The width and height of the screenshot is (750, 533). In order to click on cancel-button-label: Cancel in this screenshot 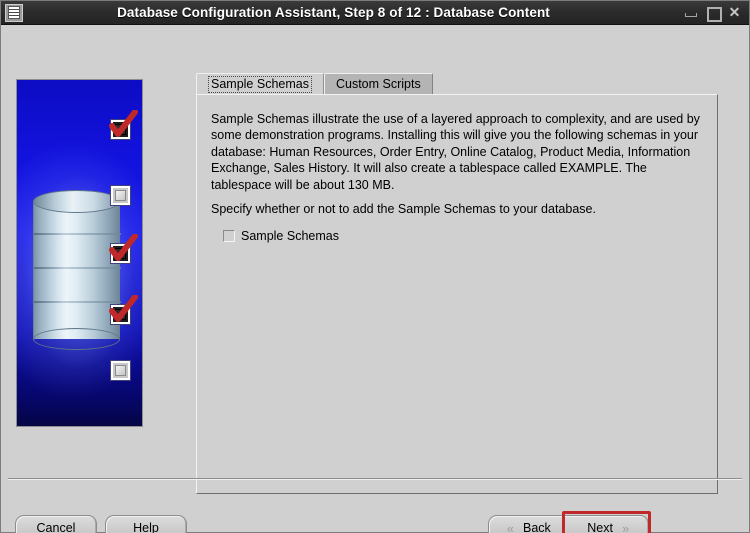, I will do `click(56, 527)`.